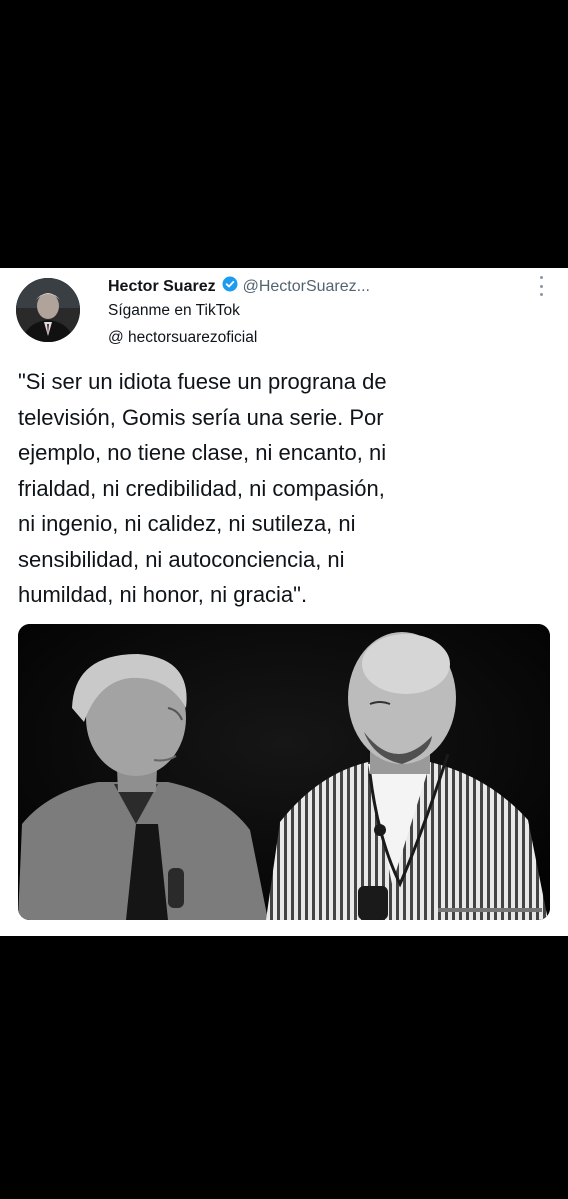 This screenshot has width=568, height=1199. Describe the element at coordinates (541, 286) in the screenshot. I see `more-options-icon` at that location.